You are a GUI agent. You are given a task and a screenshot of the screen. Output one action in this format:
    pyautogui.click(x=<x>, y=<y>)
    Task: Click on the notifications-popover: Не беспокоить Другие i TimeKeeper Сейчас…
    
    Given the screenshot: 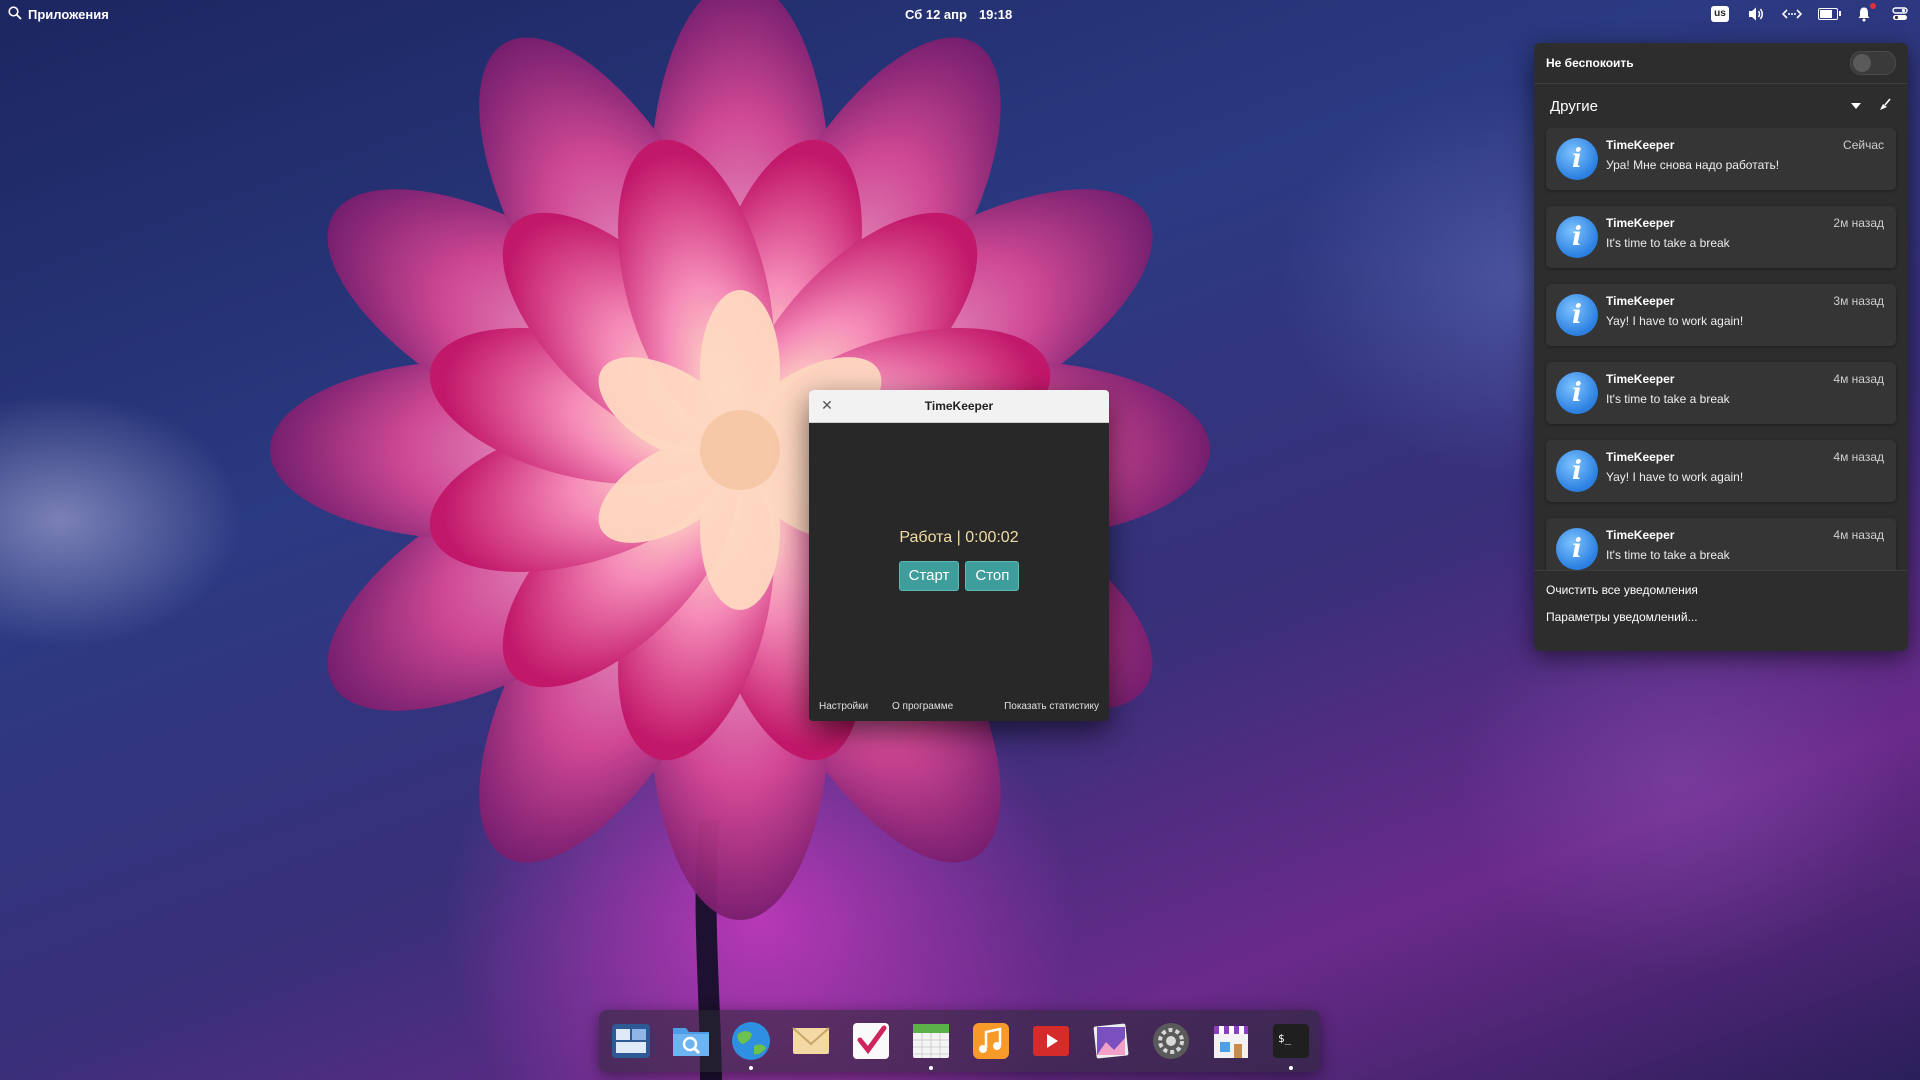 What is the action you would take?
    pyautogui.click(x=1721, y=347)
    